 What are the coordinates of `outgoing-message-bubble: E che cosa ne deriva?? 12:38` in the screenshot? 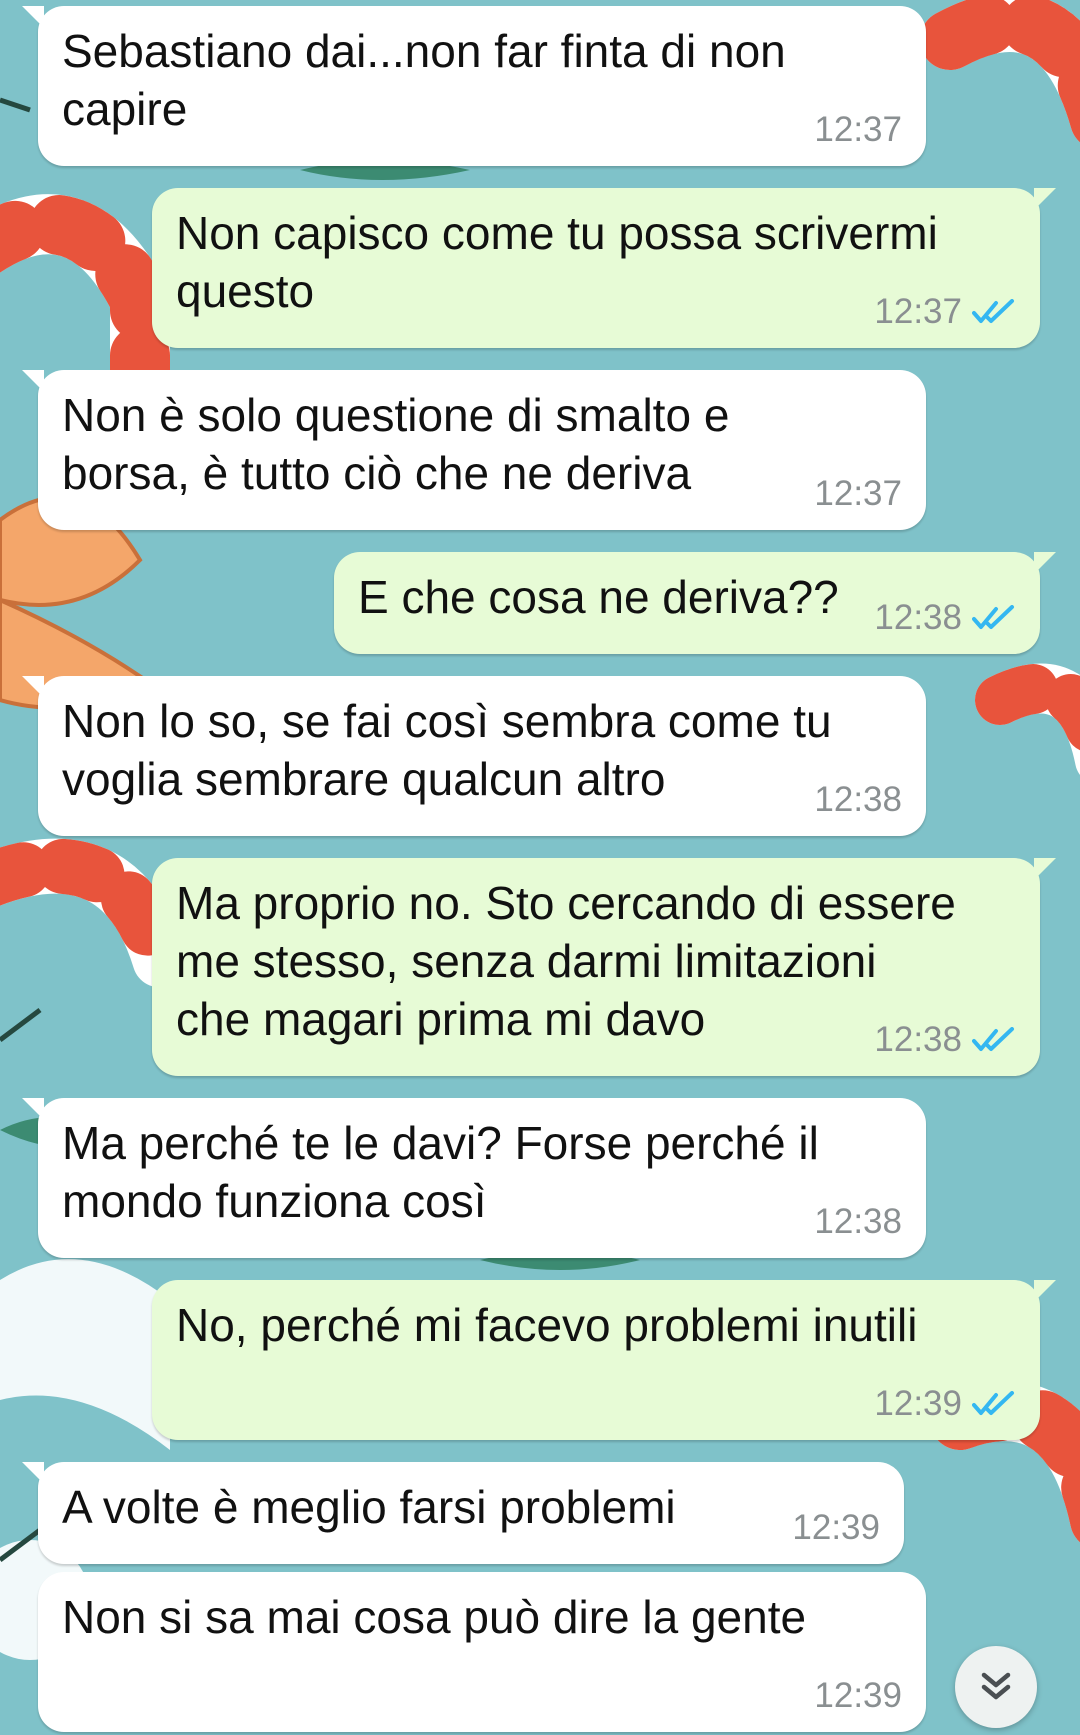 It's located at (695, 603).